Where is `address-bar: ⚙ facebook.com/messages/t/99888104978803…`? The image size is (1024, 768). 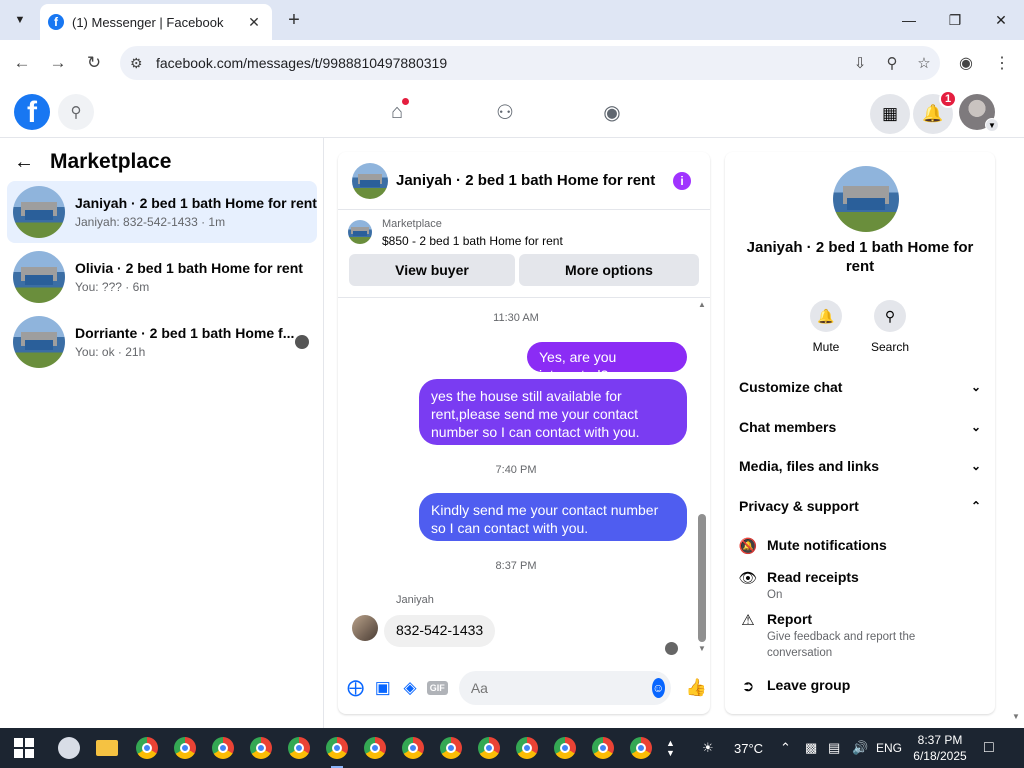
address-bar: ⚙ facebook.com/messages/t/99888104978803… is located at coordinates (530, 63).